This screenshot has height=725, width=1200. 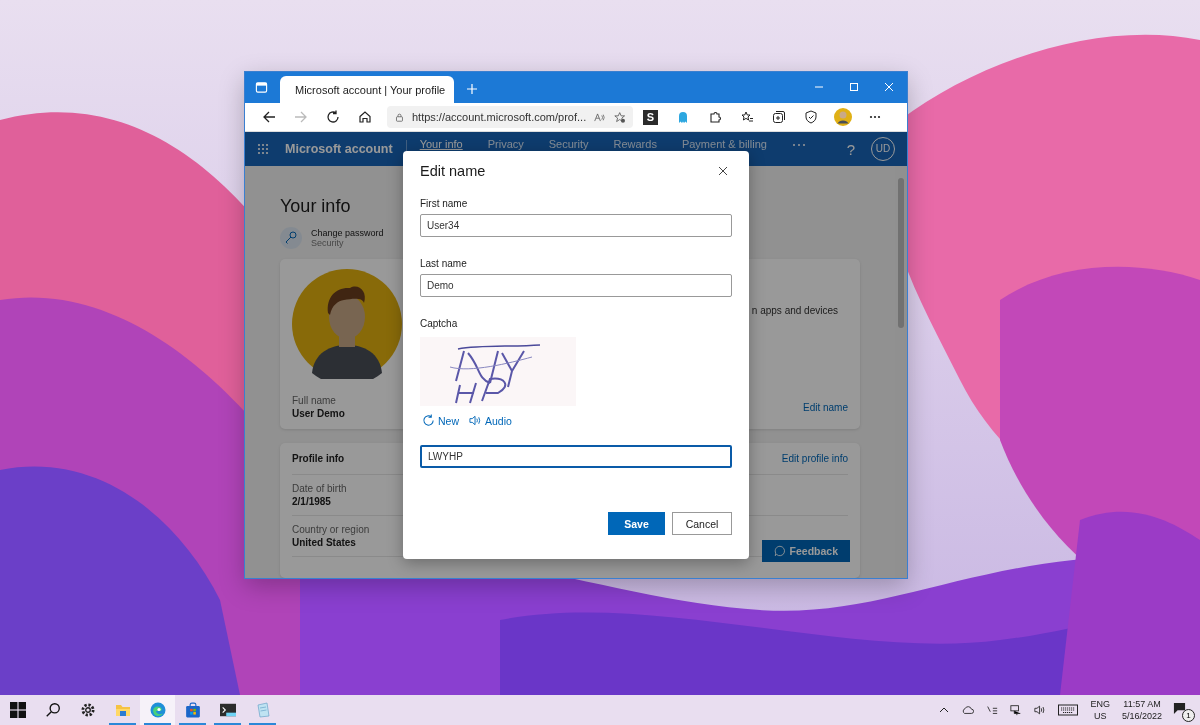 What do you see at coordinates (1188, 715) in the screenshot?
I see `notification-count: 1` at bounding box center [1188, 715].